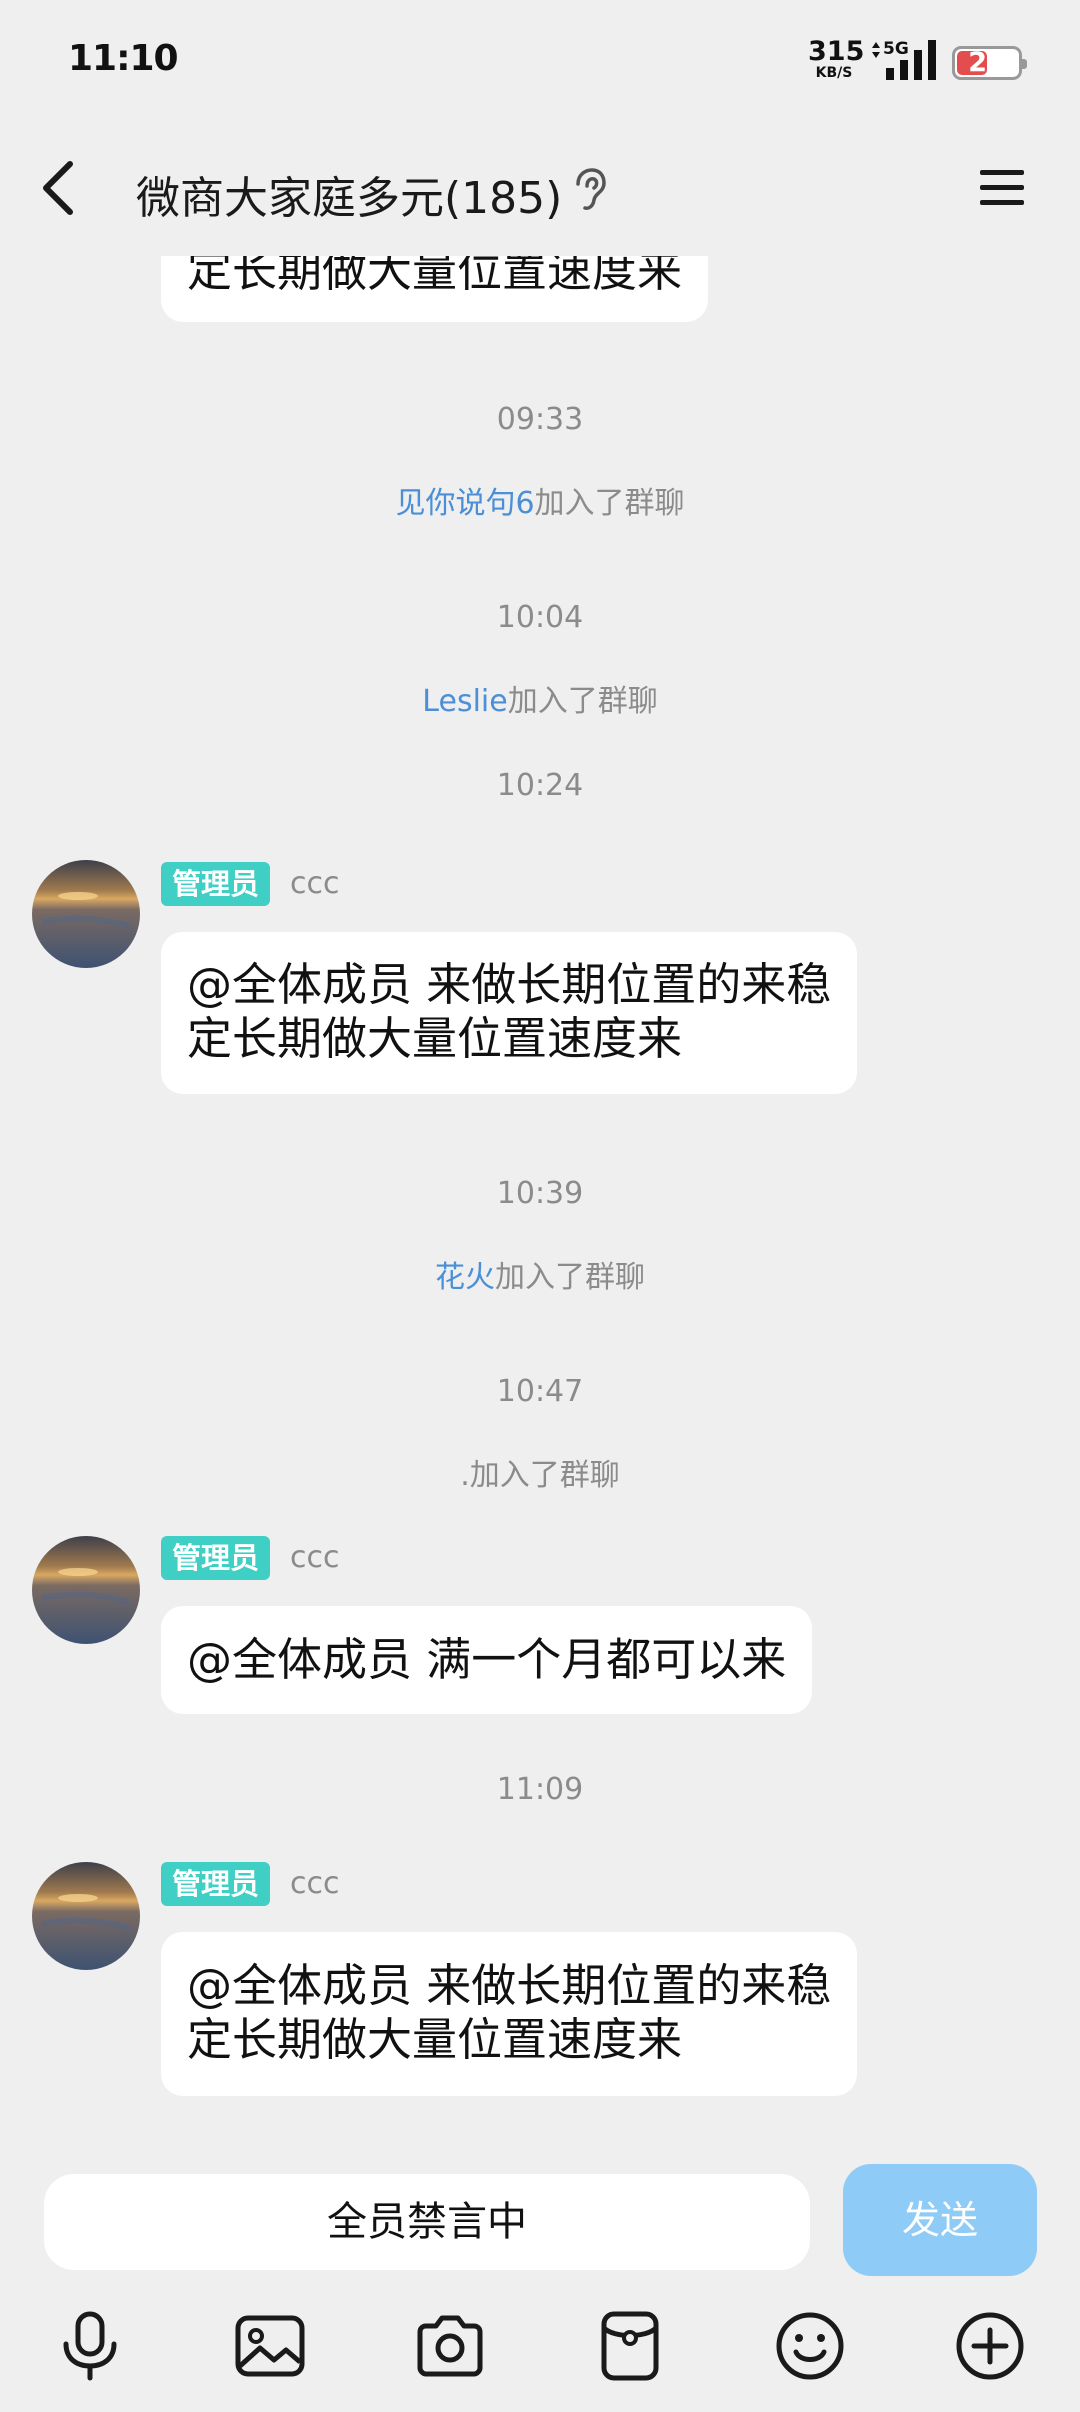  I want to click on image-icon, so click(270, 2346).